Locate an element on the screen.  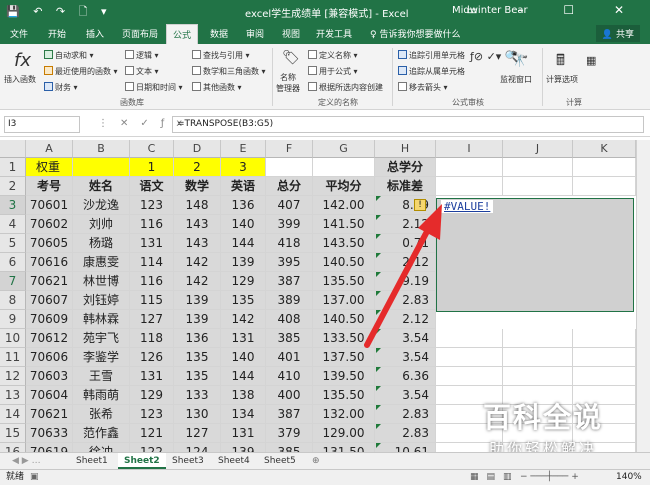
trace-dependents-button: 追踪从属单元格 is located at coordinates (431, 71).